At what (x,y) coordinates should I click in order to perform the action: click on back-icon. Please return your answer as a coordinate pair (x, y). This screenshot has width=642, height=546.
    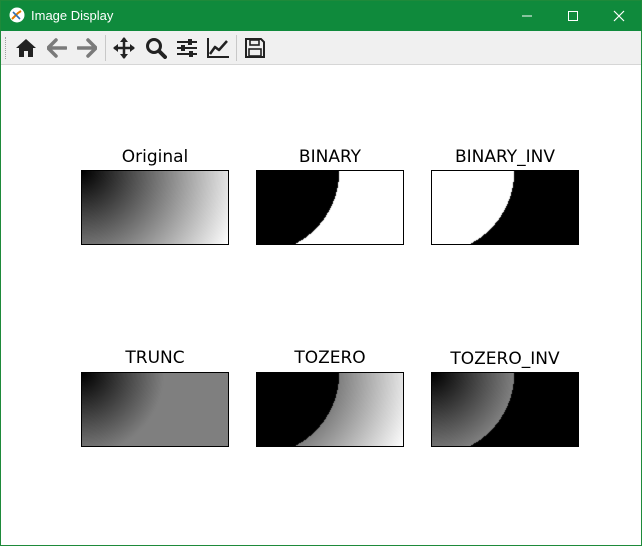
    Looking at the image, I should click on (57, 48).